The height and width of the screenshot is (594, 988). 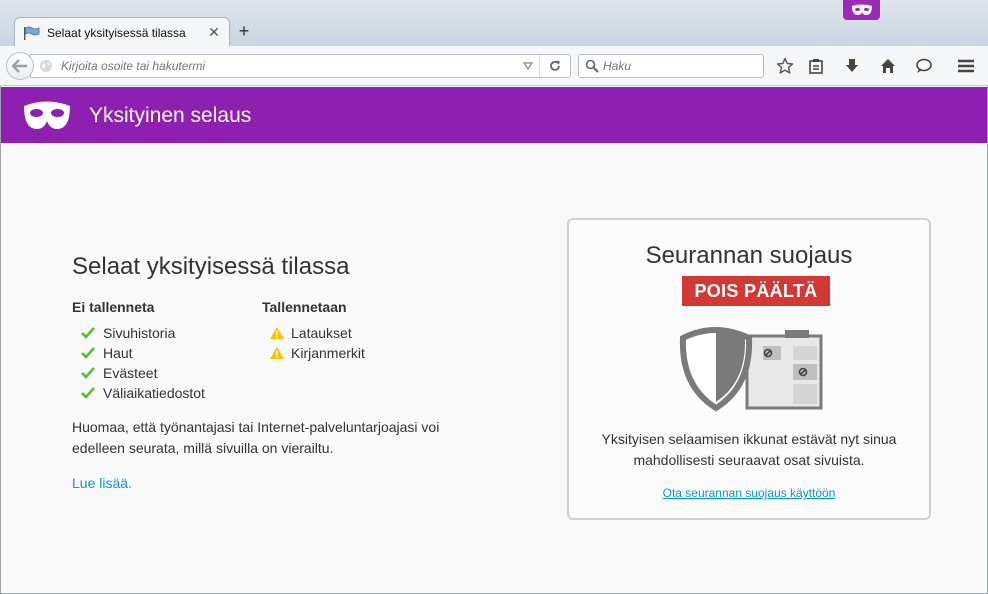 I want to click on list-item-label: Kirjanmerkit, so click(x=328, y=353).